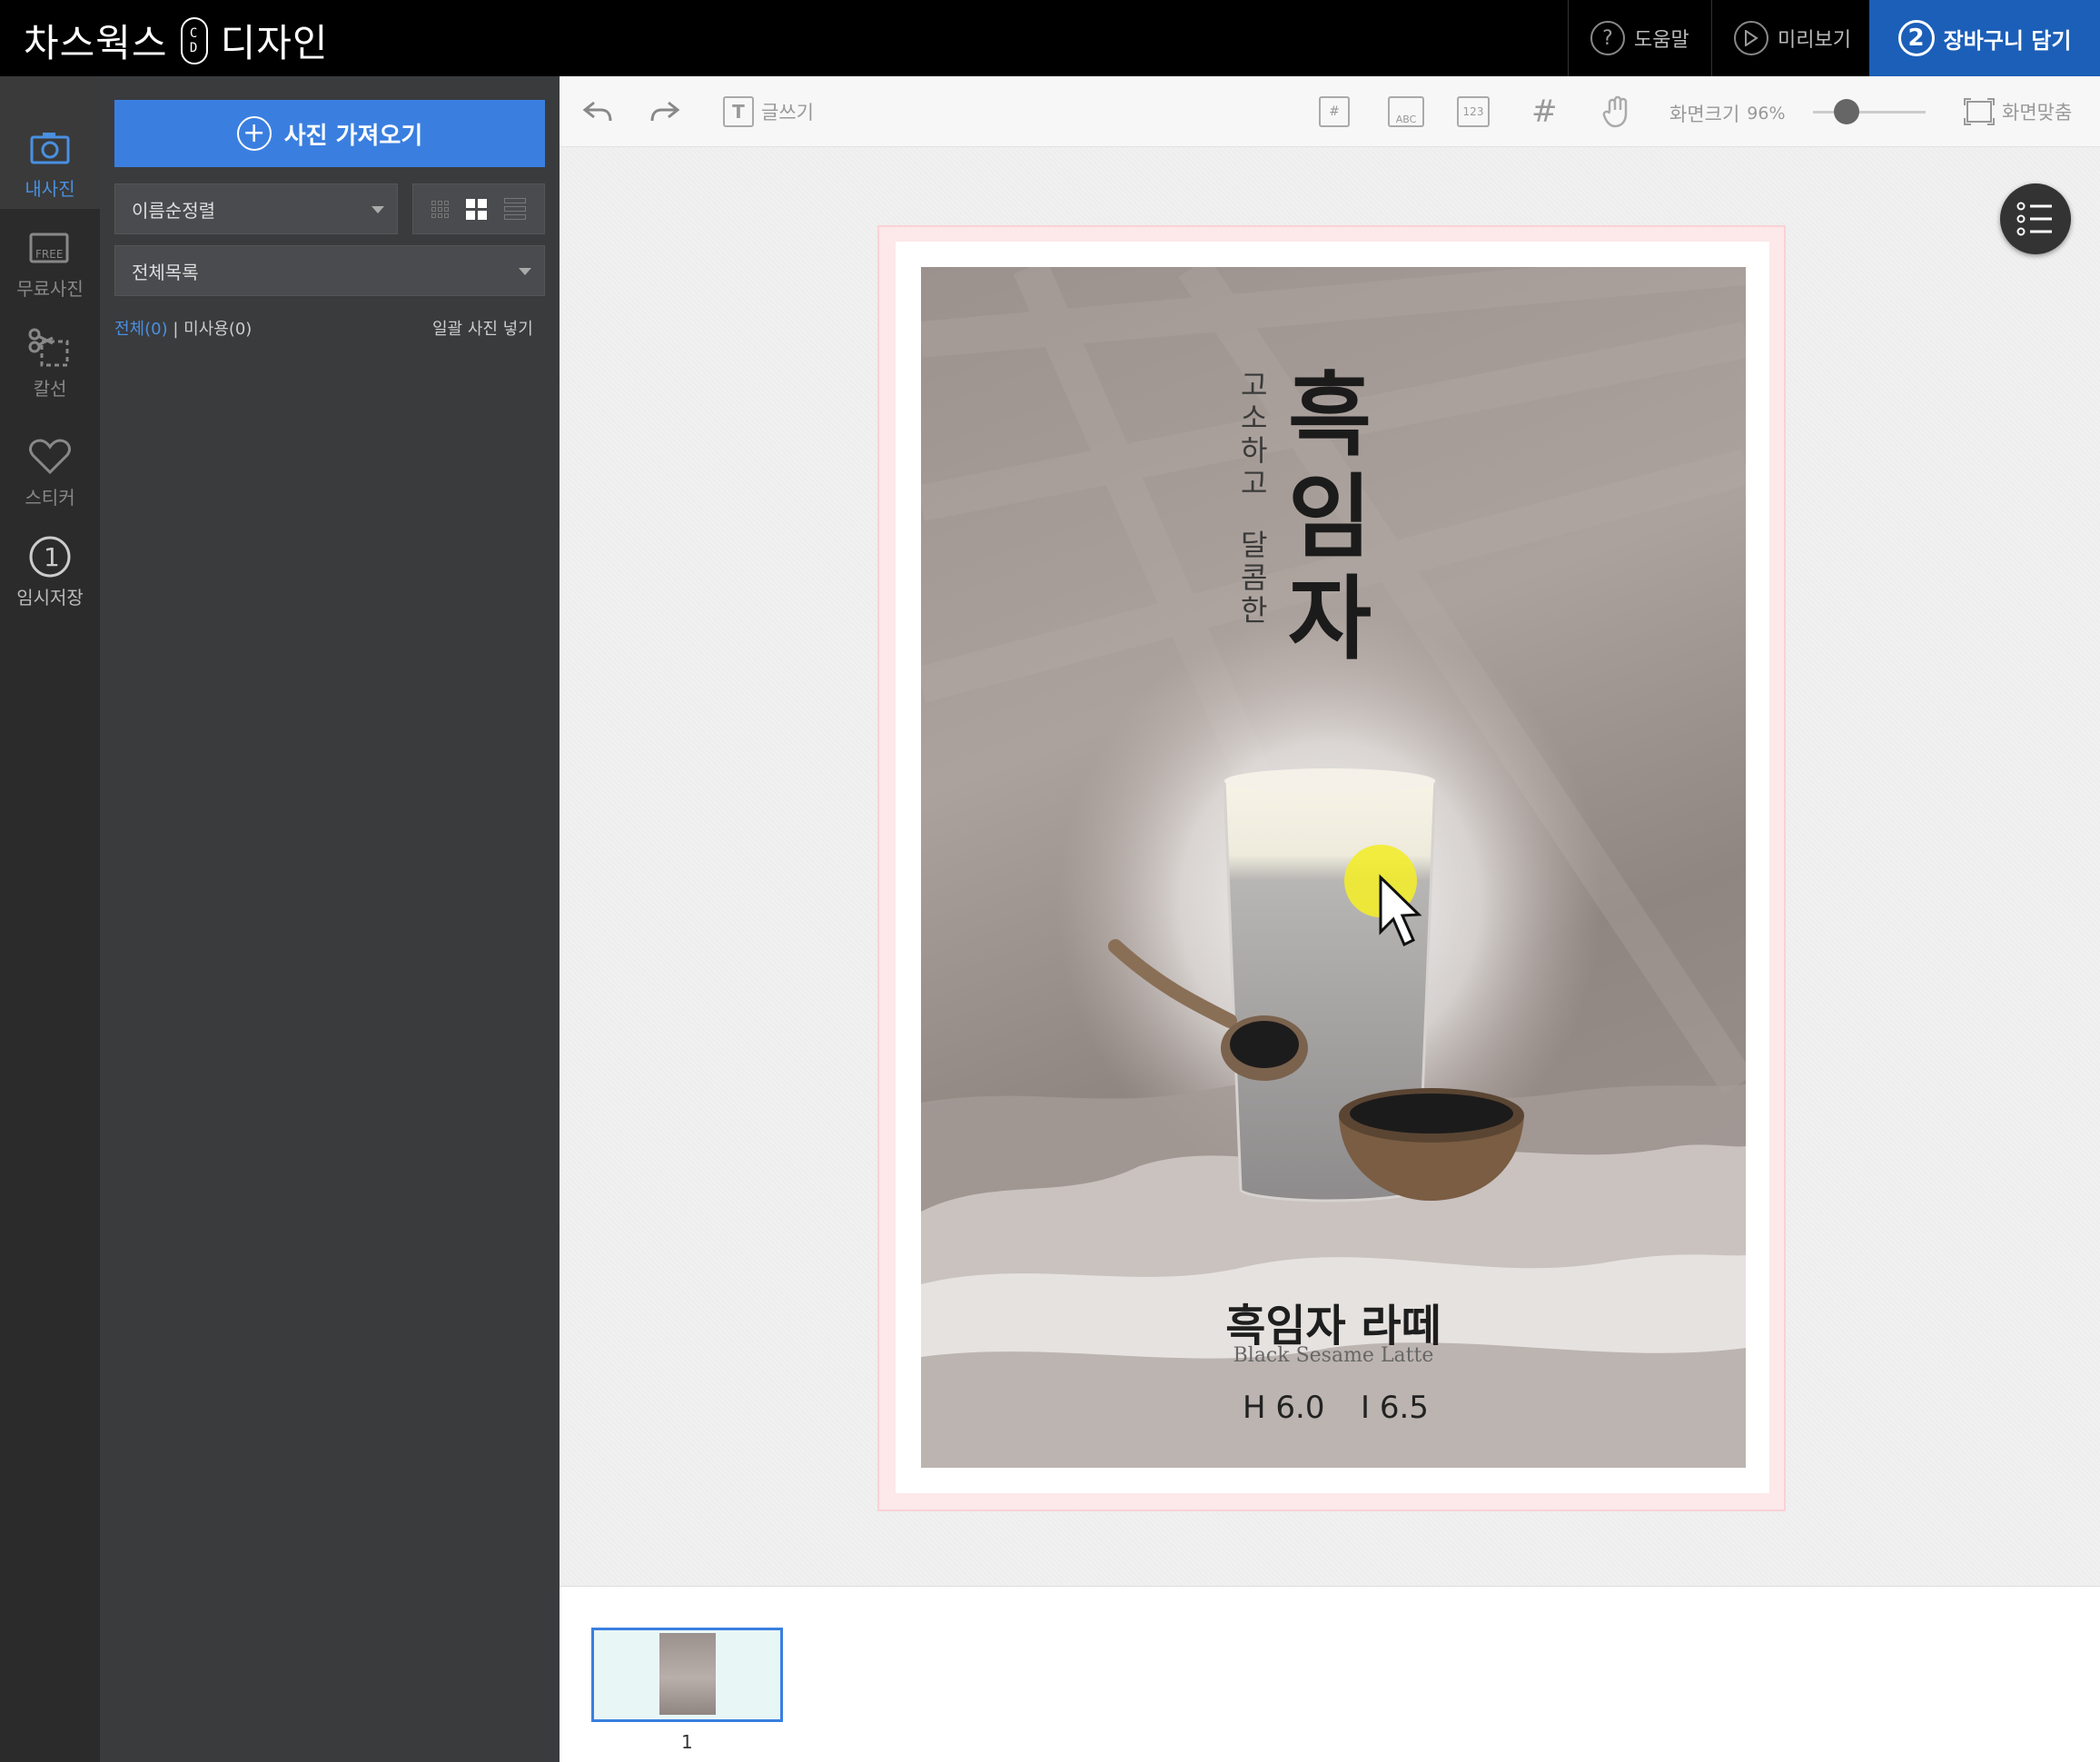  What do you see at coordinates (50, 486) in the screenshot?
I see `rail-item-sticker: 스티커` at bounding box center [50, 486].